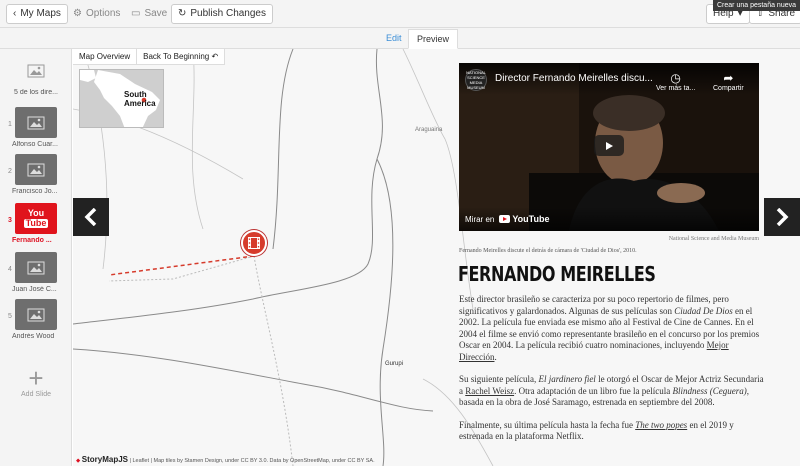 This screenshot has width=800, height=466. I want to click on minimap-label: South America, so click(140, 99).